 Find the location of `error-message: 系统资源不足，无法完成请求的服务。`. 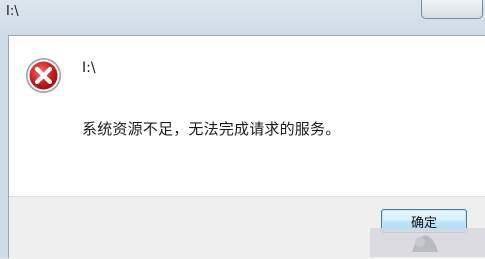

error-message: 系统资源不足，无法完成请求的服务。 is located at coordinates (211, 129).